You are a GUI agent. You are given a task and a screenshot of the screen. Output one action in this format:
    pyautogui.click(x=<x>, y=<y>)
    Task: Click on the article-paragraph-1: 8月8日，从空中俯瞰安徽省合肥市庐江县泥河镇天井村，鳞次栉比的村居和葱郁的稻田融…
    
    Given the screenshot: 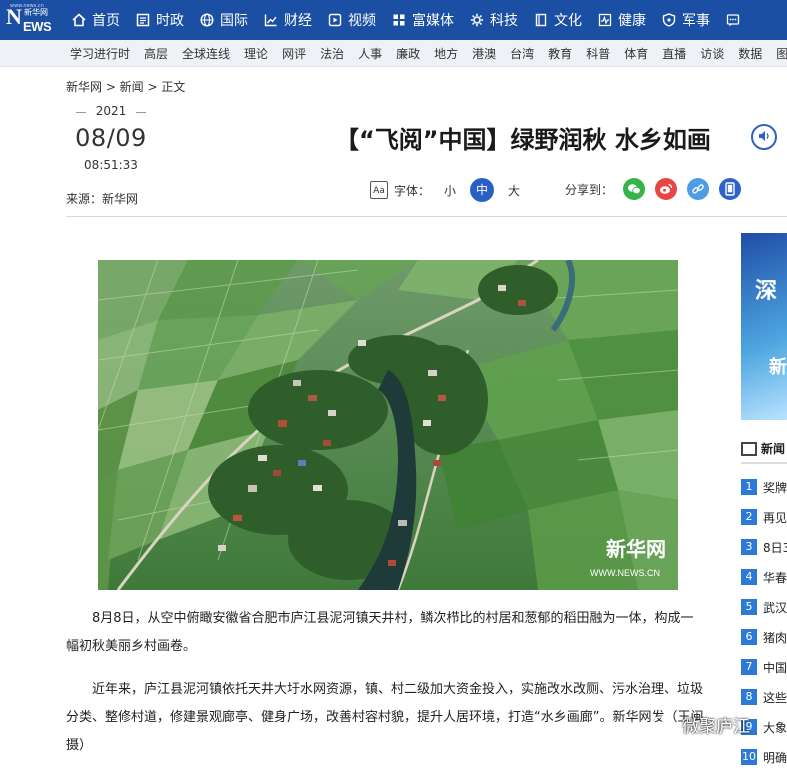 What is the action you would take?
    pyautogui.click(x=380, y=632)
    